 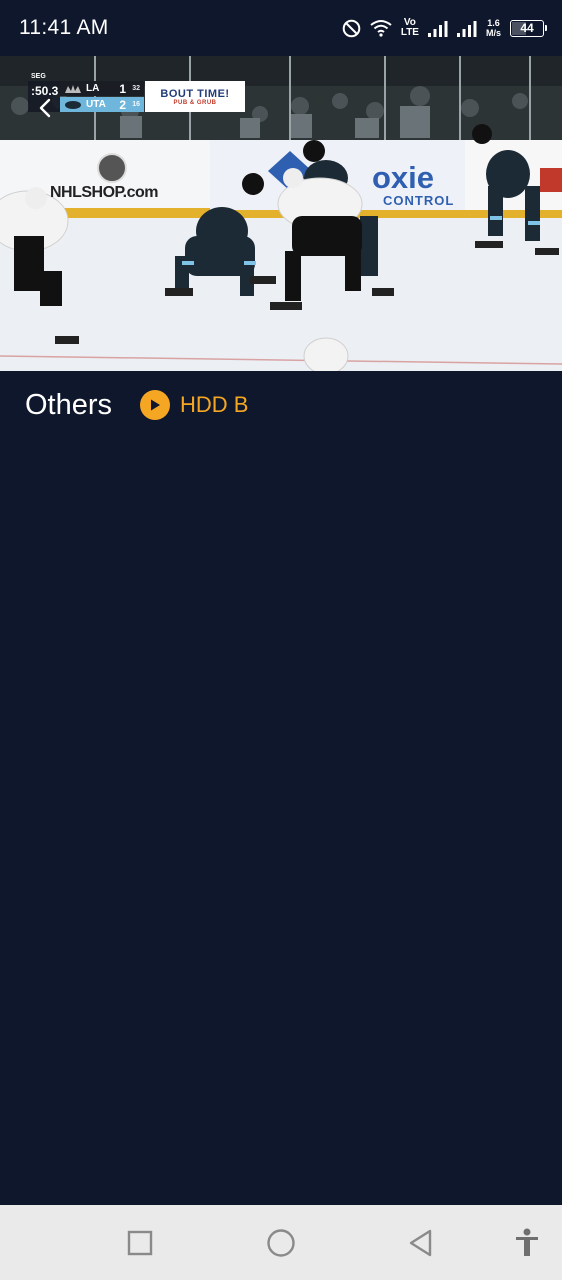 What do you see at coordinates (73, 88) in the screenshot?
I see `away-team-logo-icon` at bounding box center [73, 88].